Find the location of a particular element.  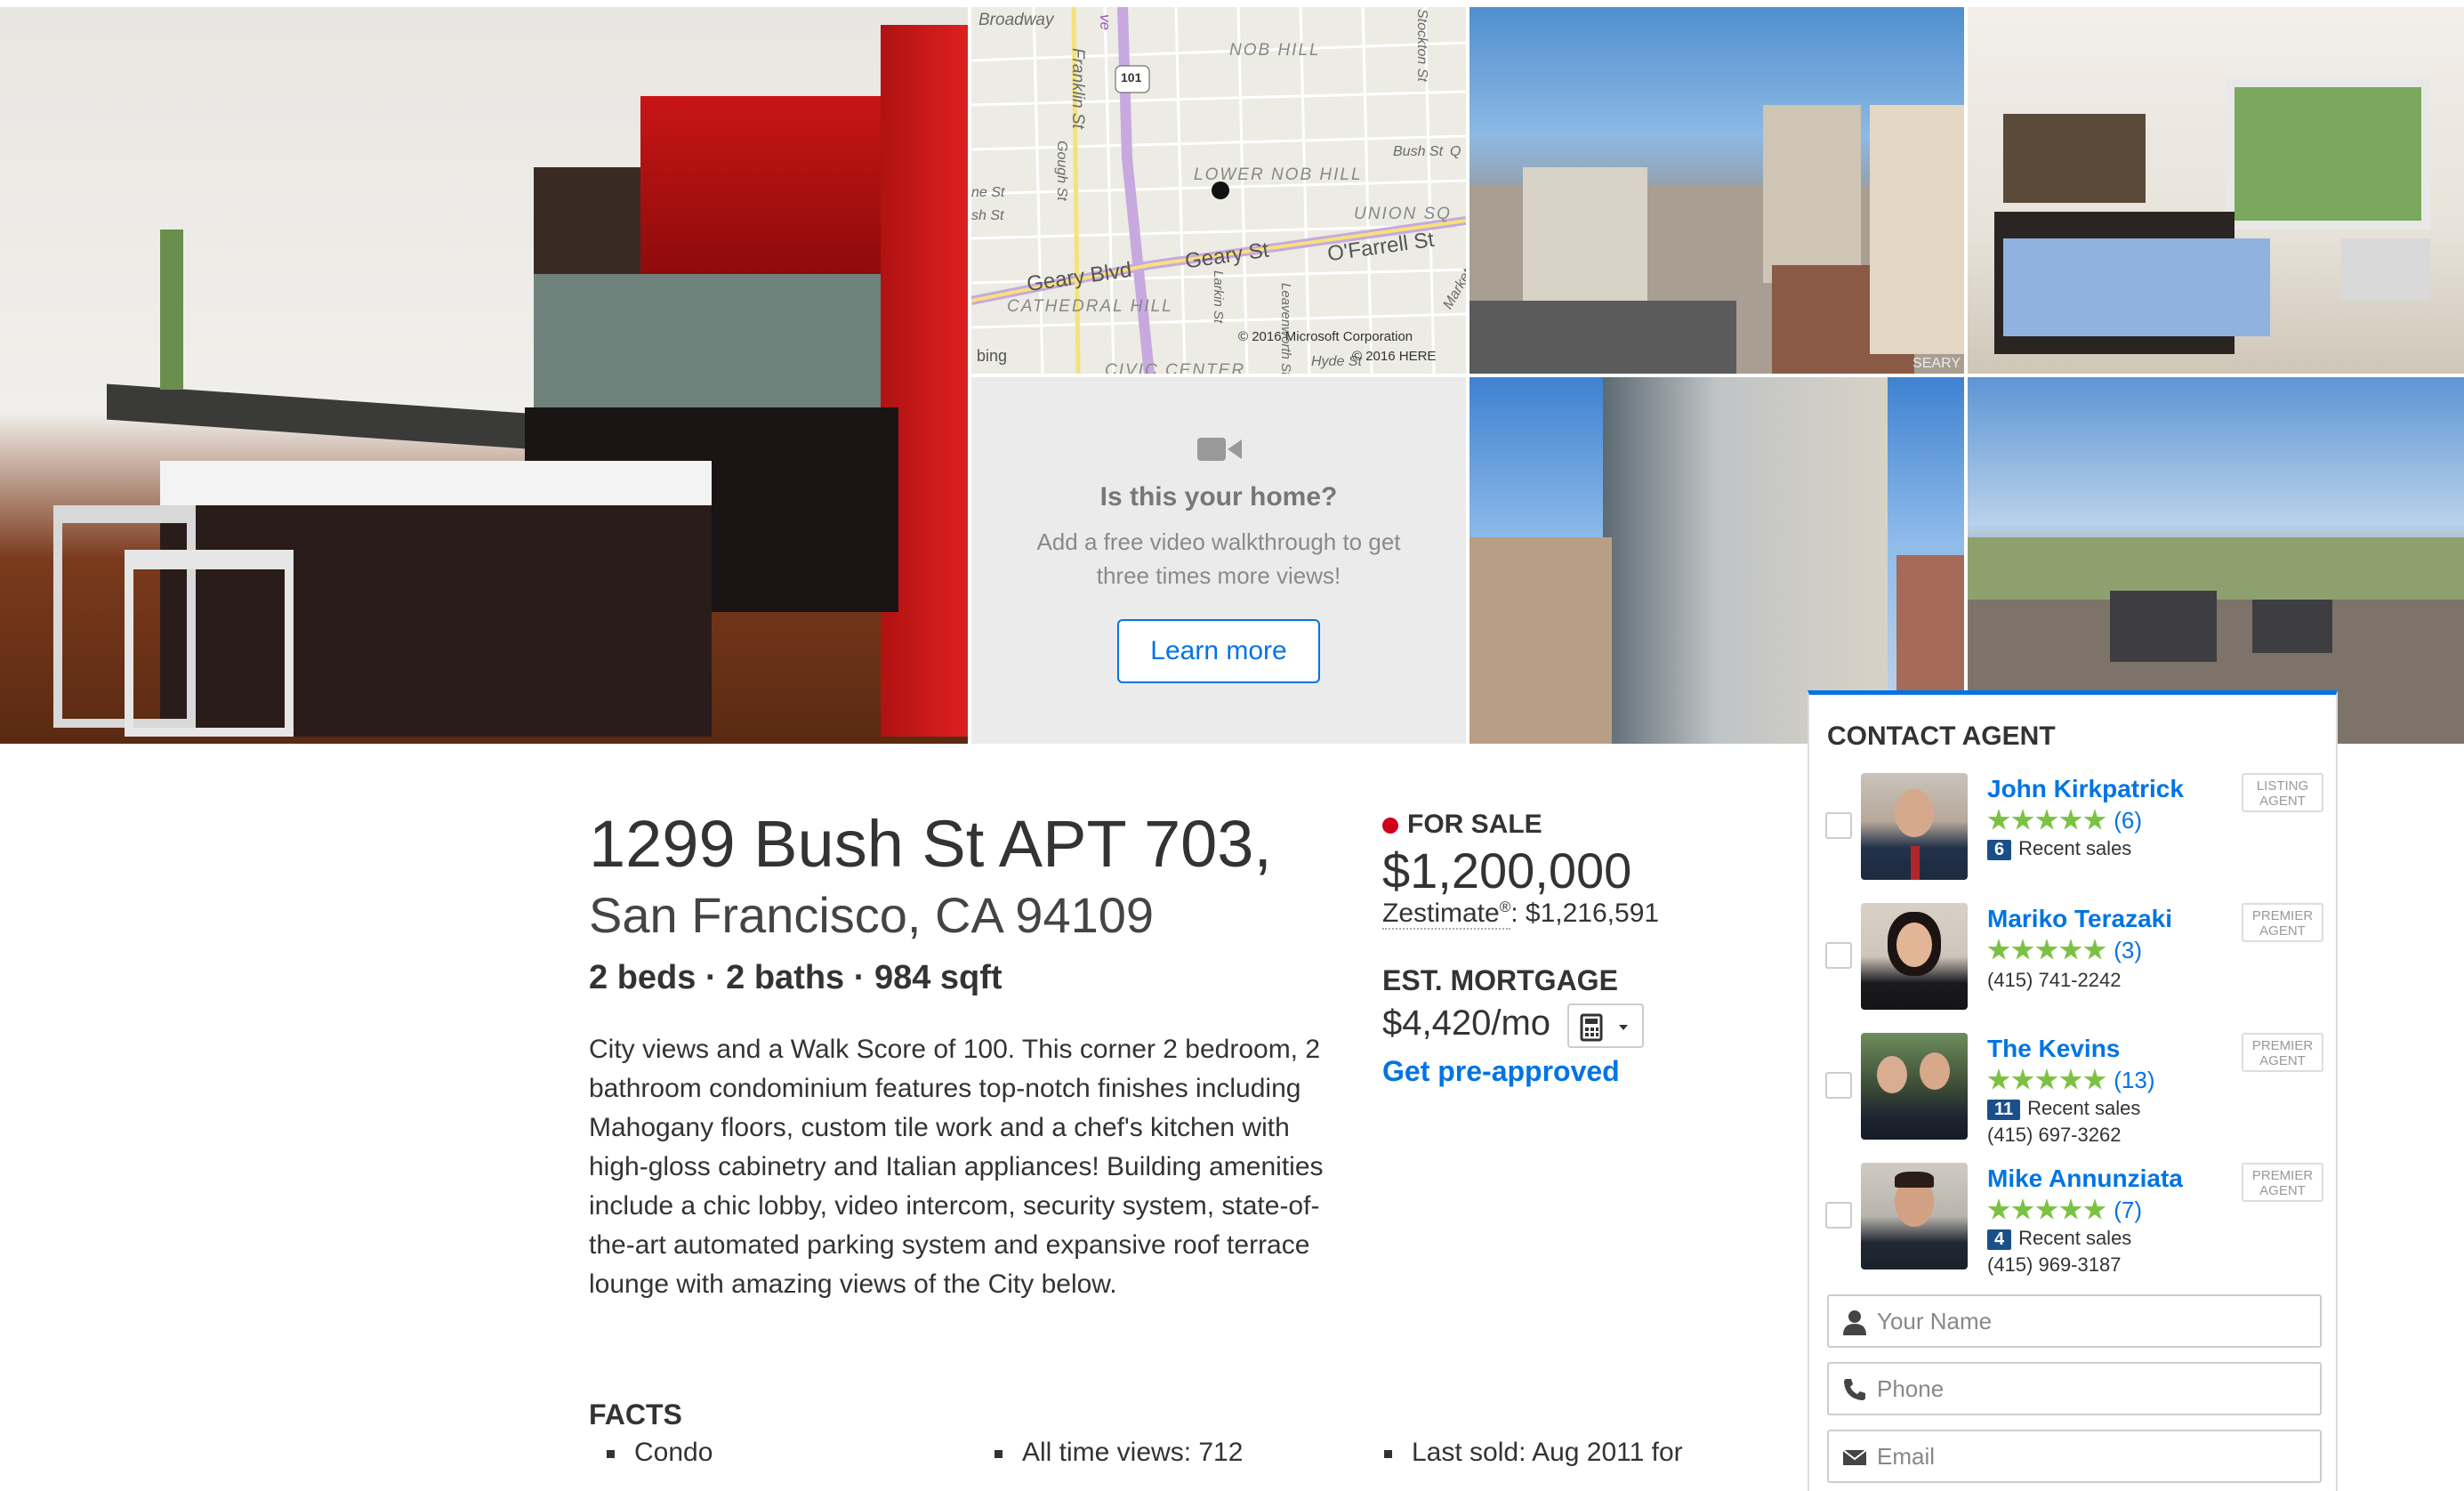

mortgage-calculator-button is located at coordinates (1606, 1025).